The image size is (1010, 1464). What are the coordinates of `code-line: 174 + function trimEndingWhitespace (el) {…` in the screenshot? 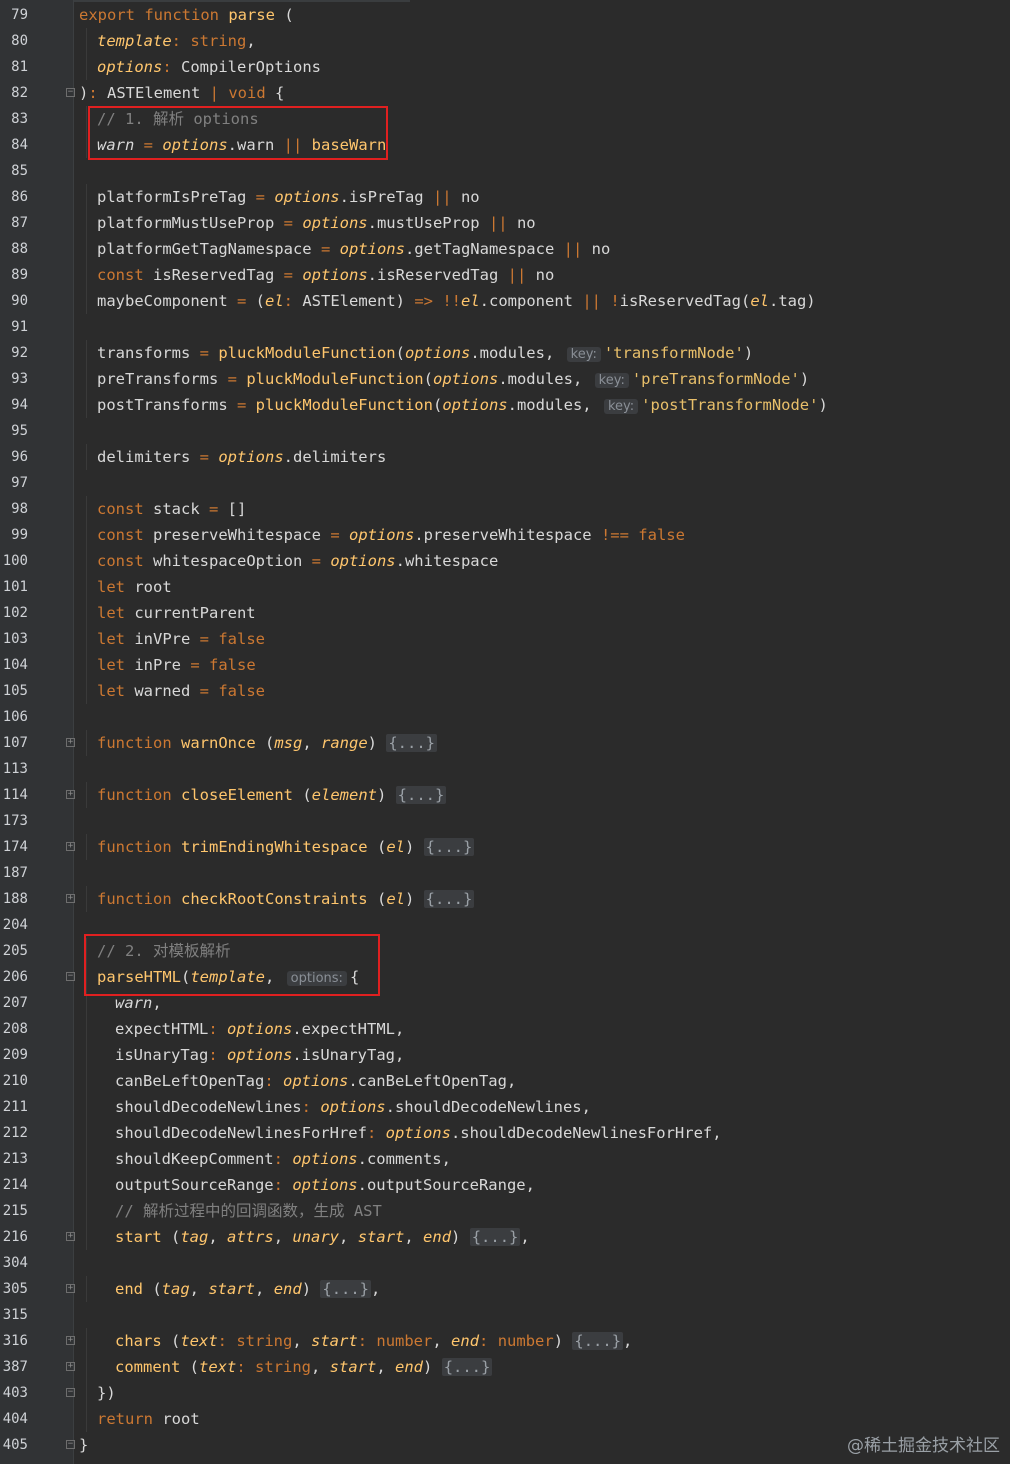 It's located at (505, 847).